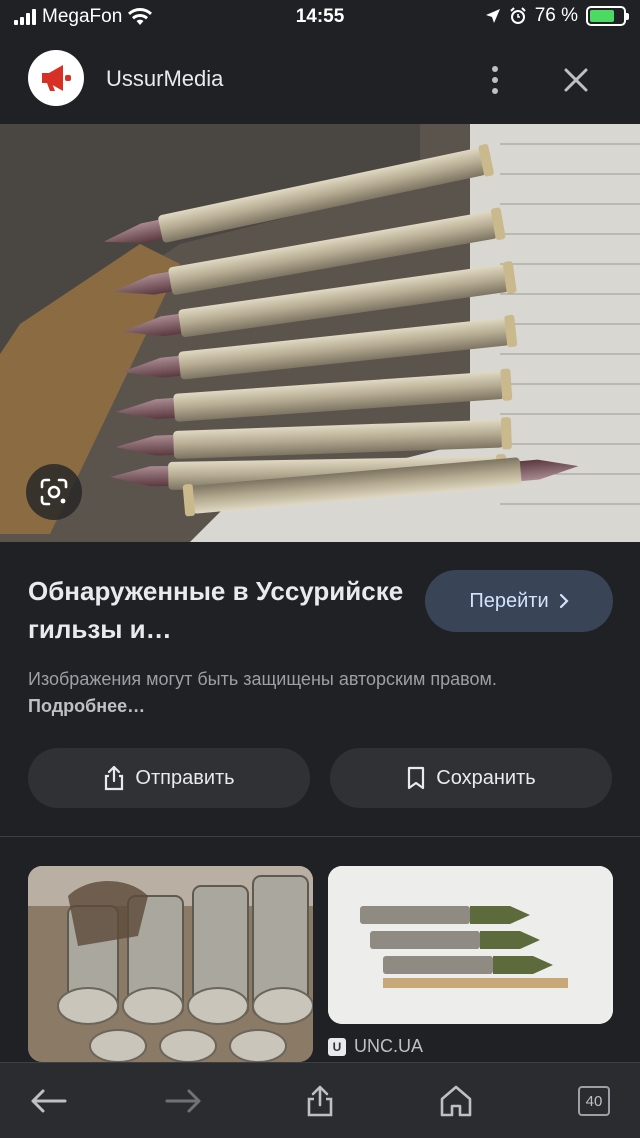 The height and width of the screenshot is (1138, 640). Describe the element at coordinates (416, 778) in the screenshot. I see `bookmark-icon` at that location.